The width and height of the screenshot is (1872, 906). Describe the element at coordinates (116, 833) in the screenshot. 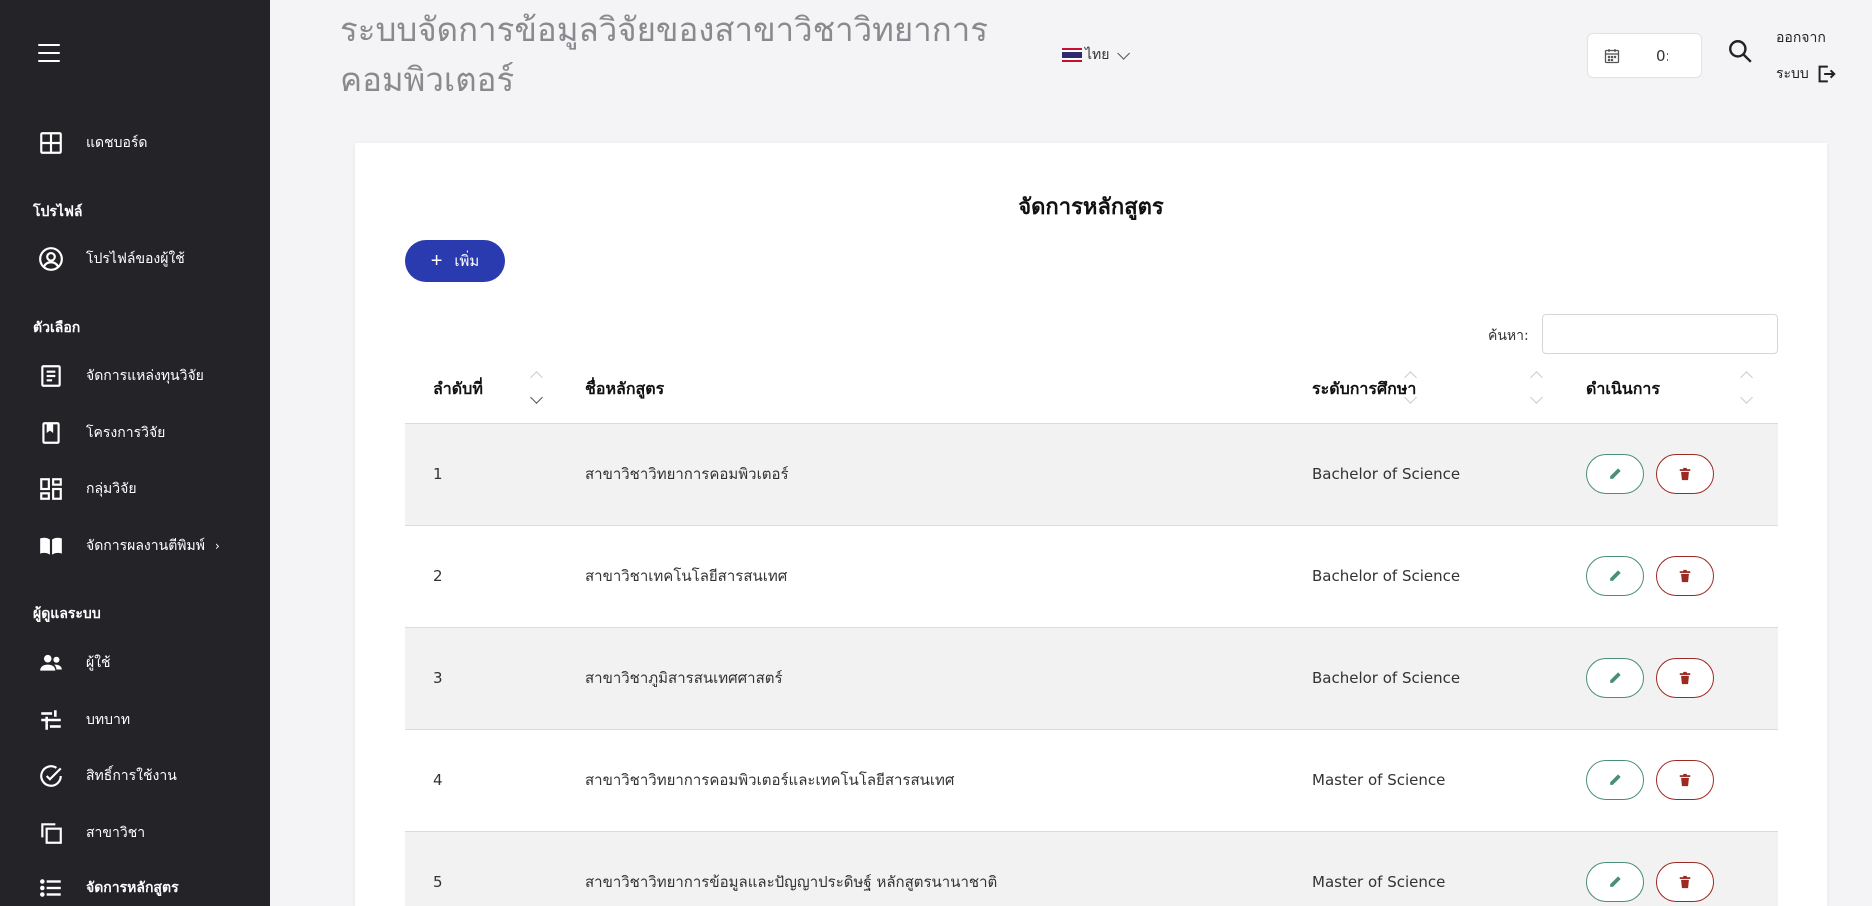

I see `sidebar-item-label: สาขาวิชา` at that location.